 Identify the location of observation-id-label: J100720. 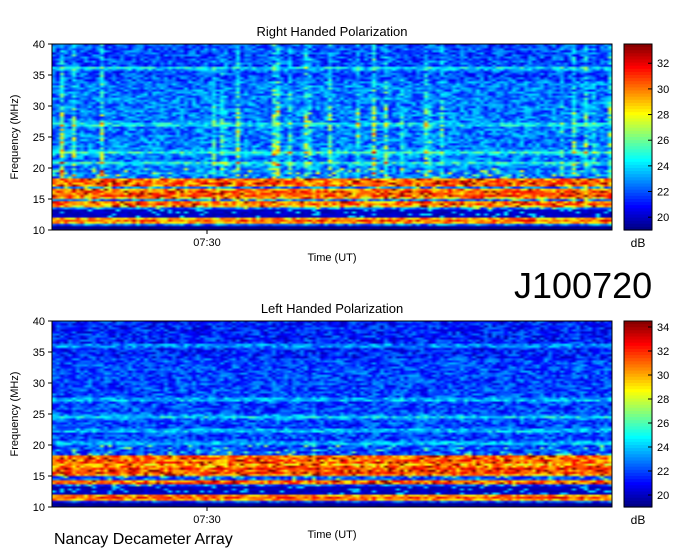
(583, 285).